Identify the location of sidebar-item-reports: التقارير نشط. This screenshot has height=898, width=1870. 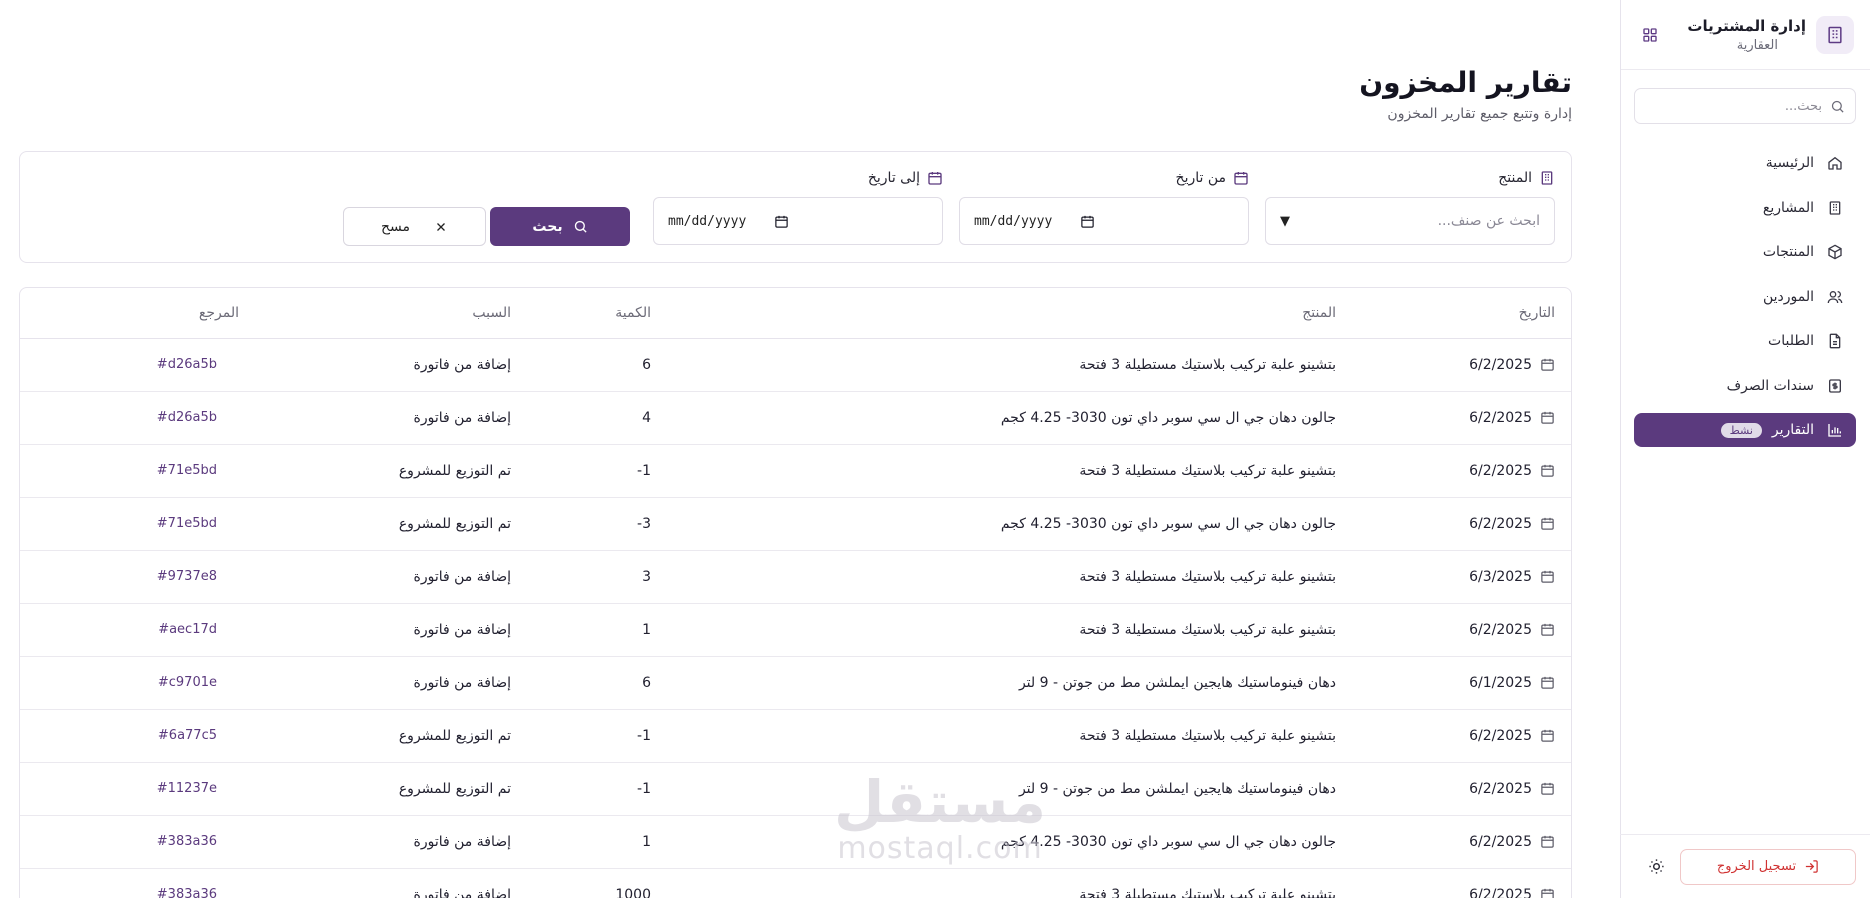
(1745, 430).